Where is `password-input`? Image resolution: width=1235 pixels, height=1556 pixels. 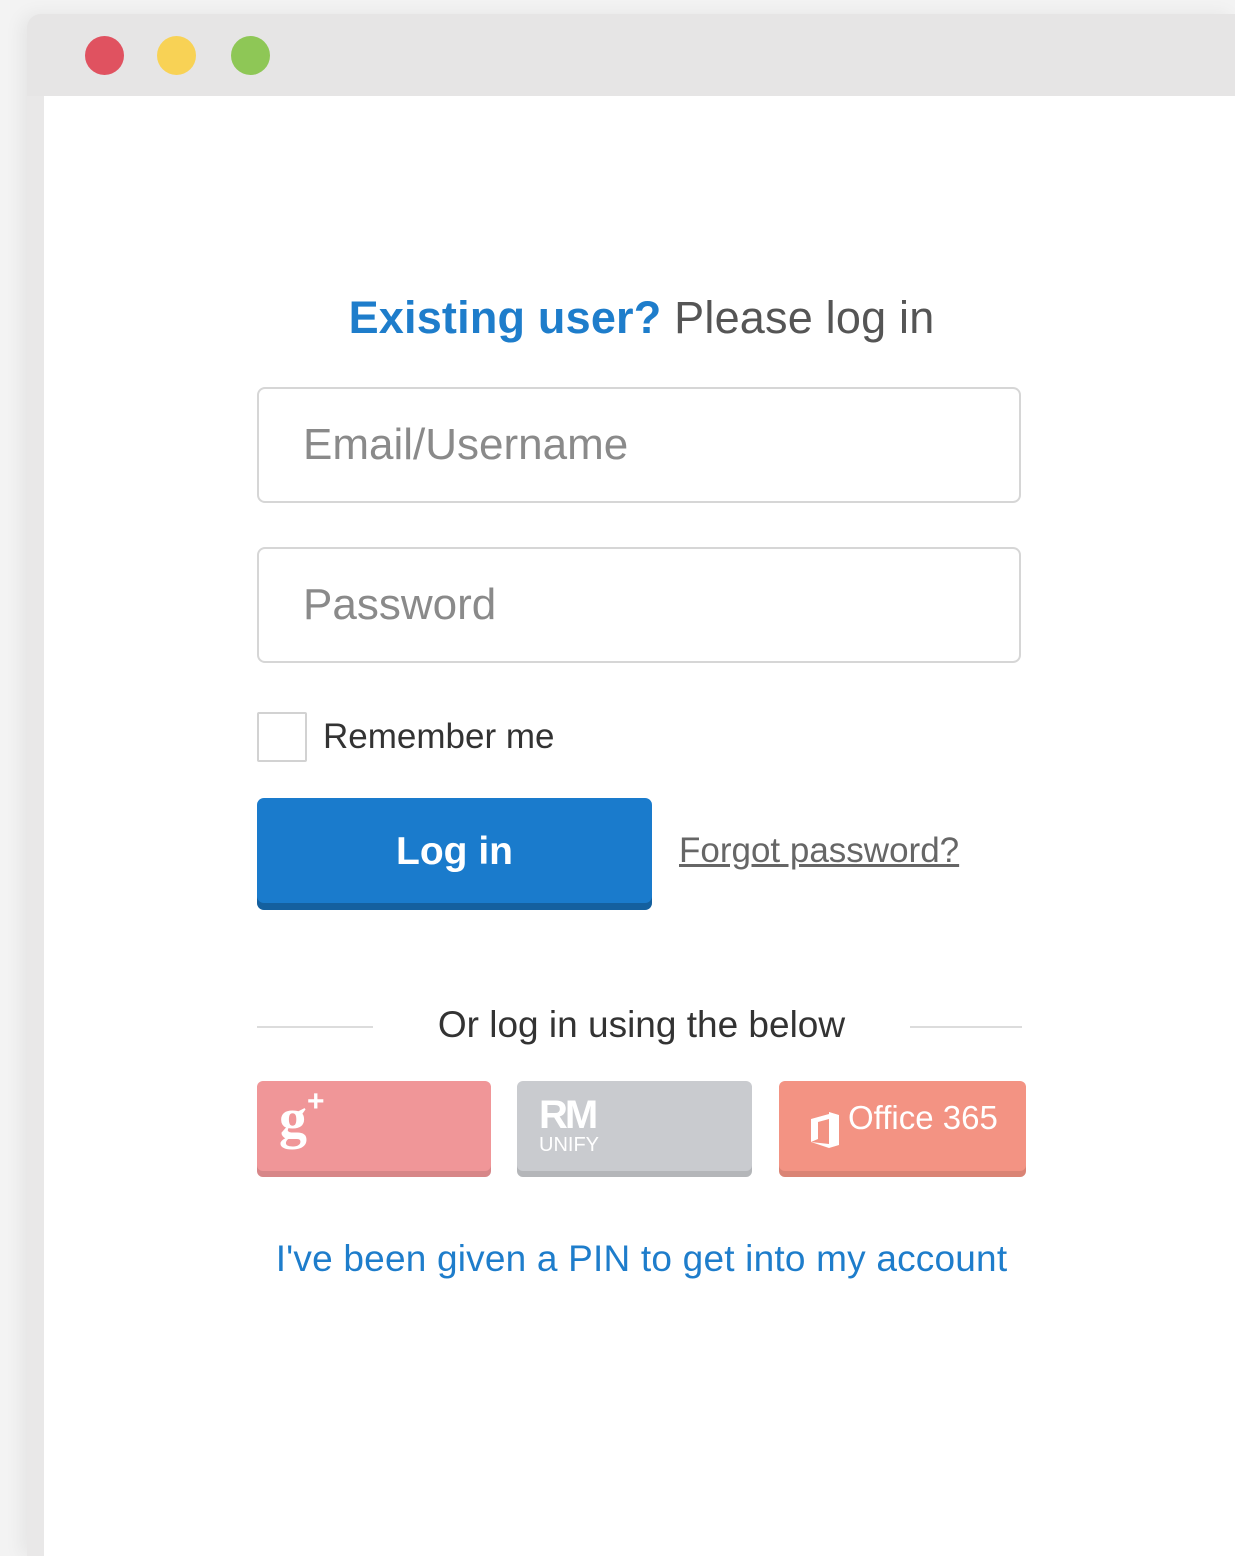 password-input is located at coordinates (639, 605).